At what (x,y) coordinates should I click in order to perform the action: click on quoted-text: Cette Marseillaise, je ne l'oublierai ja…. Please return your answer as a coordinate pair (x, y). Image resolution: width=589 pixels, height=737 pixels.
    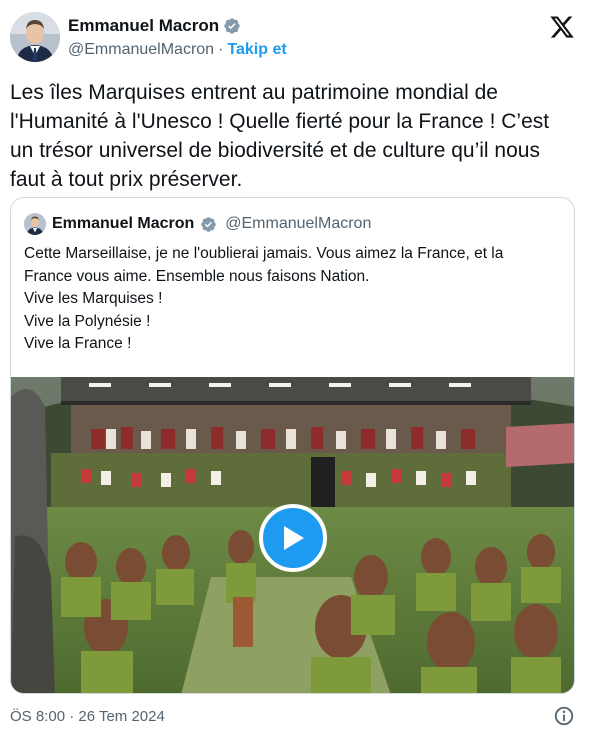
    Looking at the image, I should click on (294, 299).